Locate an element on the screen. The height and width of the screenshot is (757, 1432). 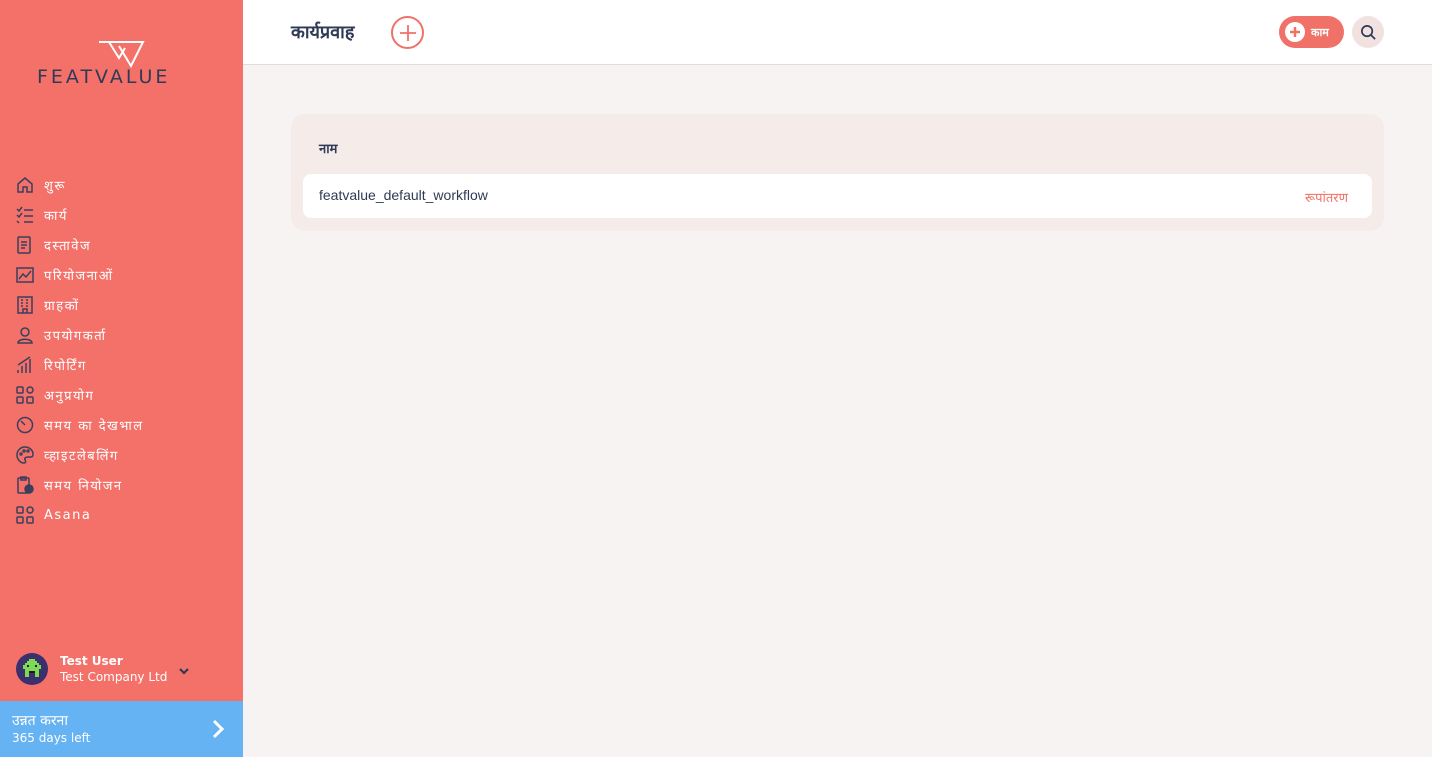
user-company: Test Company Ltd is located at coordinates (114, 676).